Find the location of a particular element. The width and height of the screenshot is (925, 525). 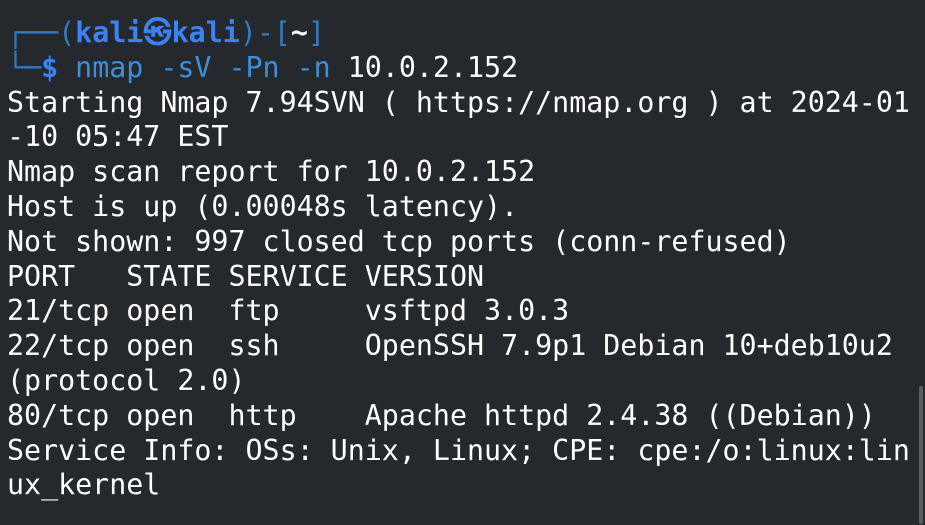

prompt-path: ~ is located at coordinates (299, 32).